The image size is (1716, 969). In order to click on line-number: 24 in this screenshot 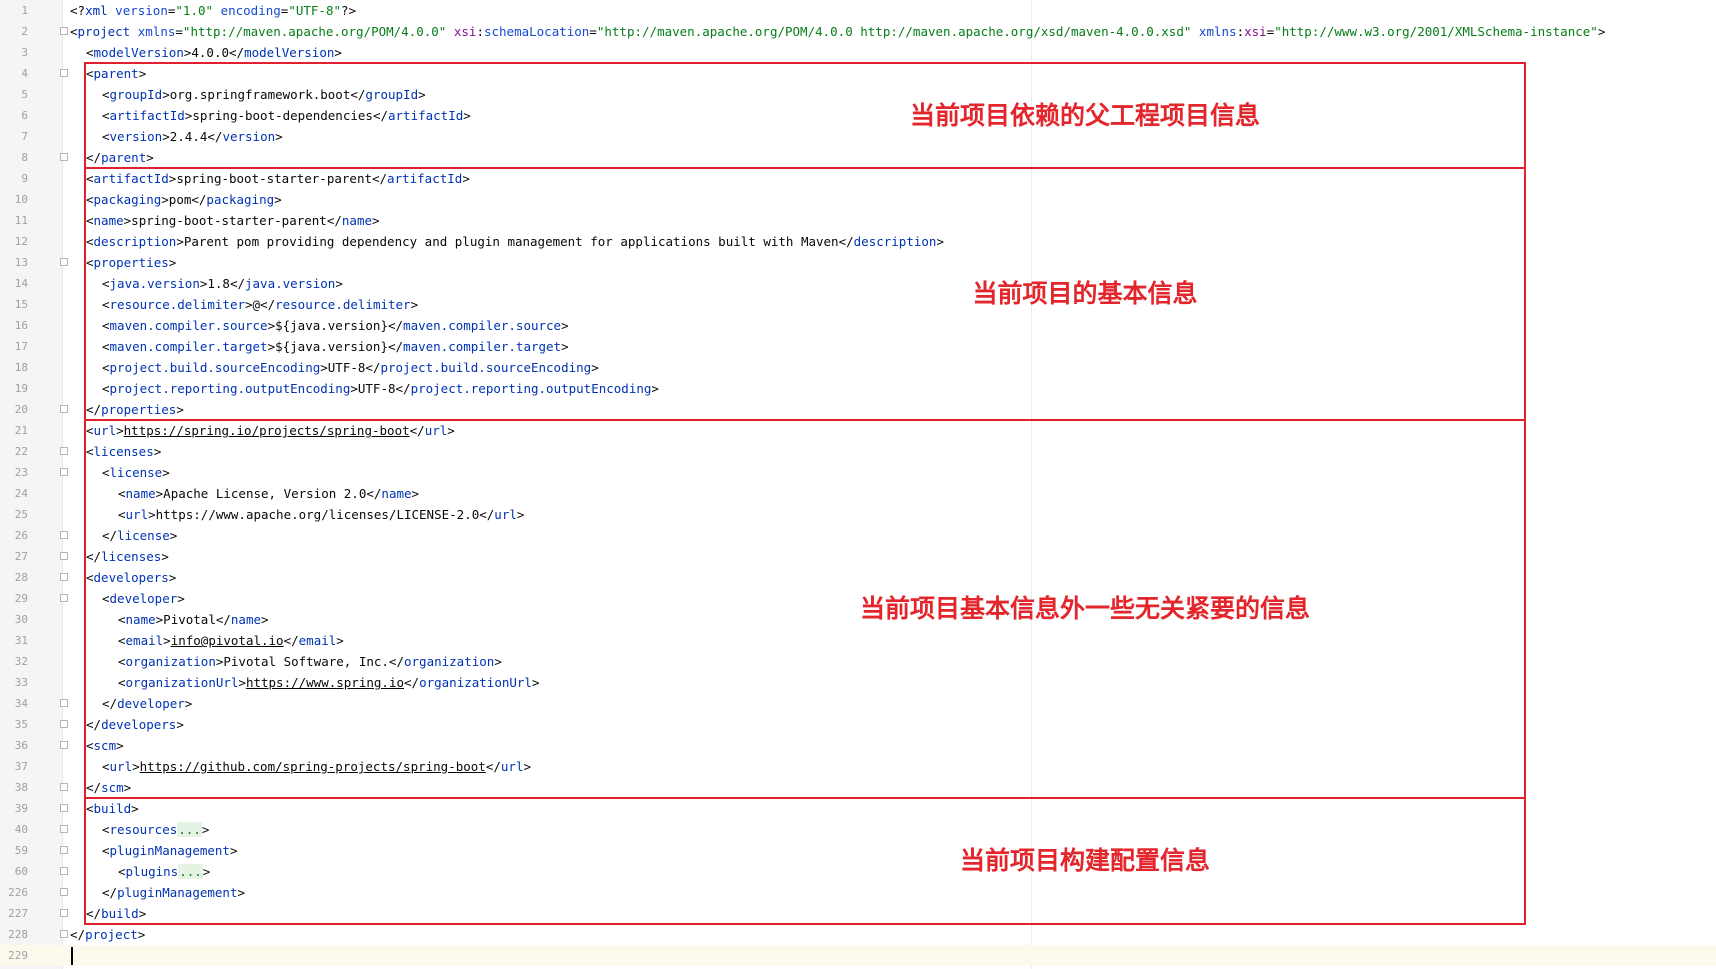, I will do `click(21, 493)`.